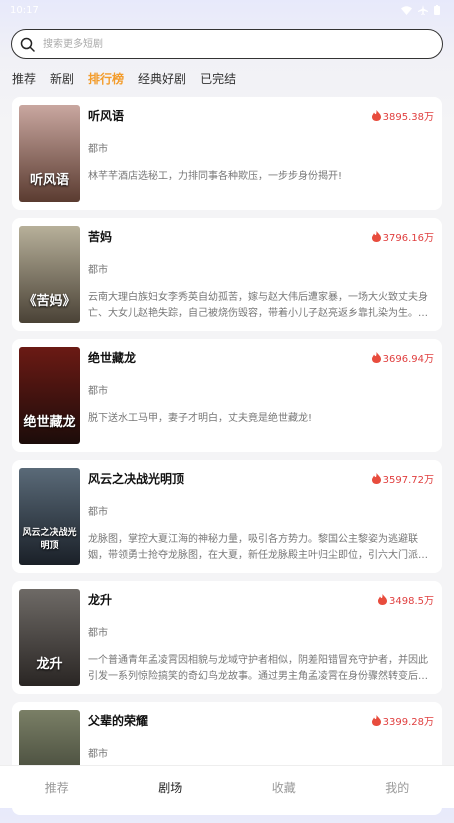 This screenshot has height=823, width=454. What do you see at coordinates (408, 478) in the screenshot?
I see `heat-value: 3597.72万` at bounding box center [408, 478].